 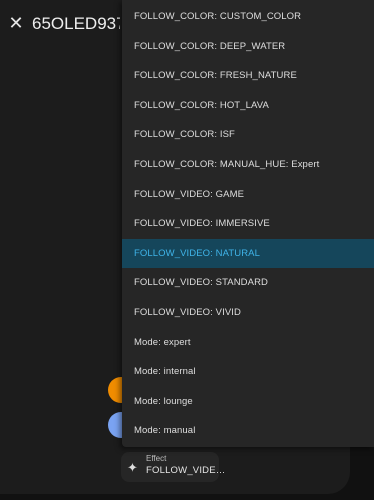 I want to click on menu-item: FOLLOW_VIDEO: GAME, so click(x=248, y=195).